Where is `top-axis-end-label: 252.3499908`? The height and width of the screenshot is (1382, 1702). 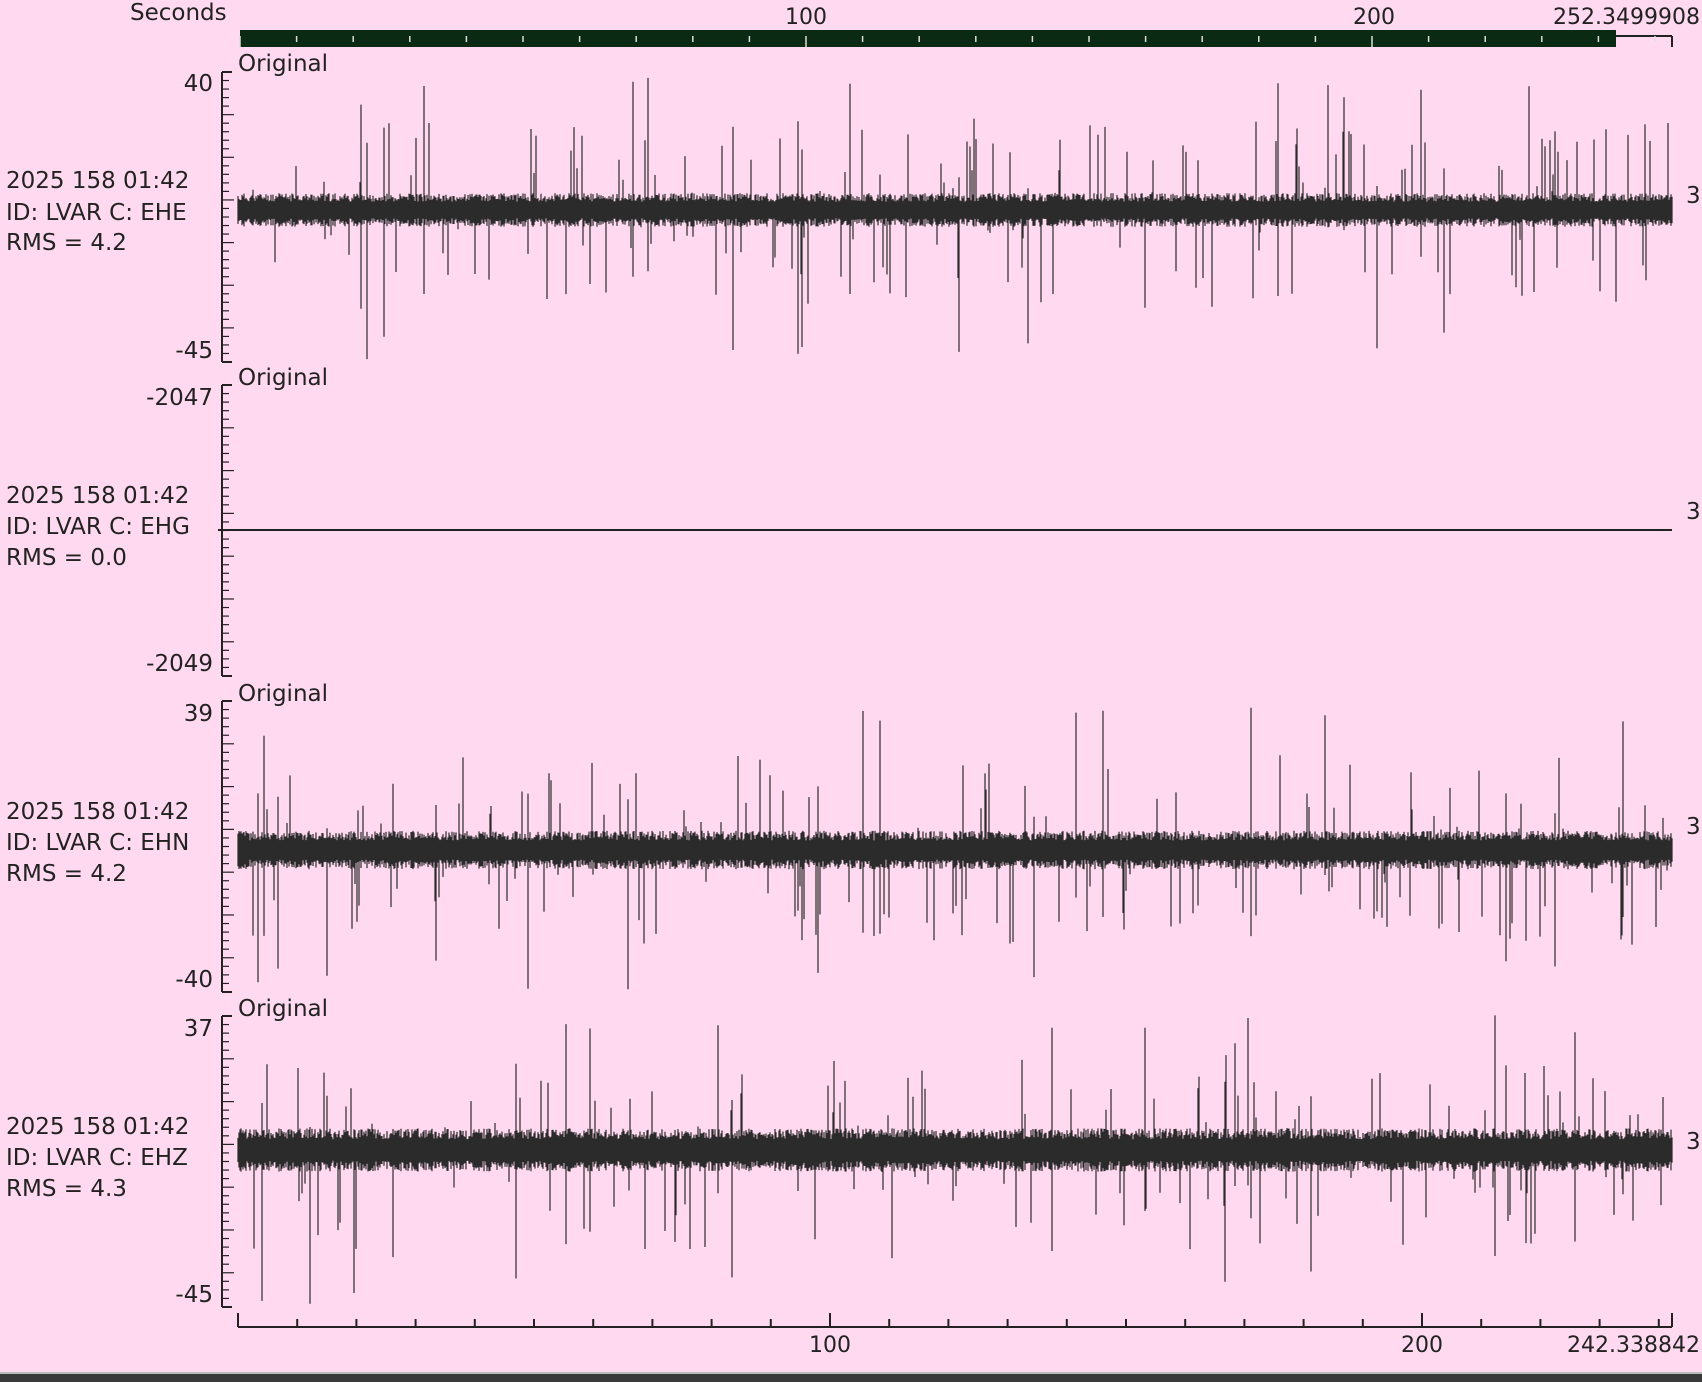
top-axis-end-label: 252.3499908 is located at coordinates (1626, 17).